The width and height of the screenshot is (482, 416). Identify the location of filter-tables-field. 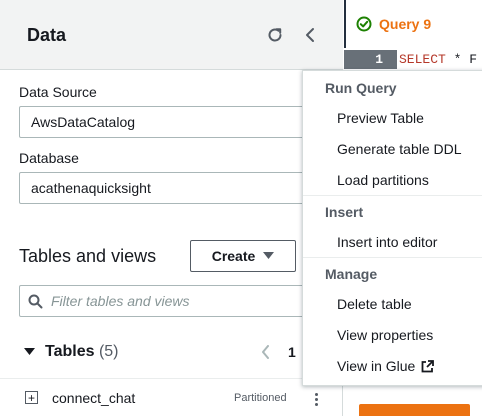
(169, 301).